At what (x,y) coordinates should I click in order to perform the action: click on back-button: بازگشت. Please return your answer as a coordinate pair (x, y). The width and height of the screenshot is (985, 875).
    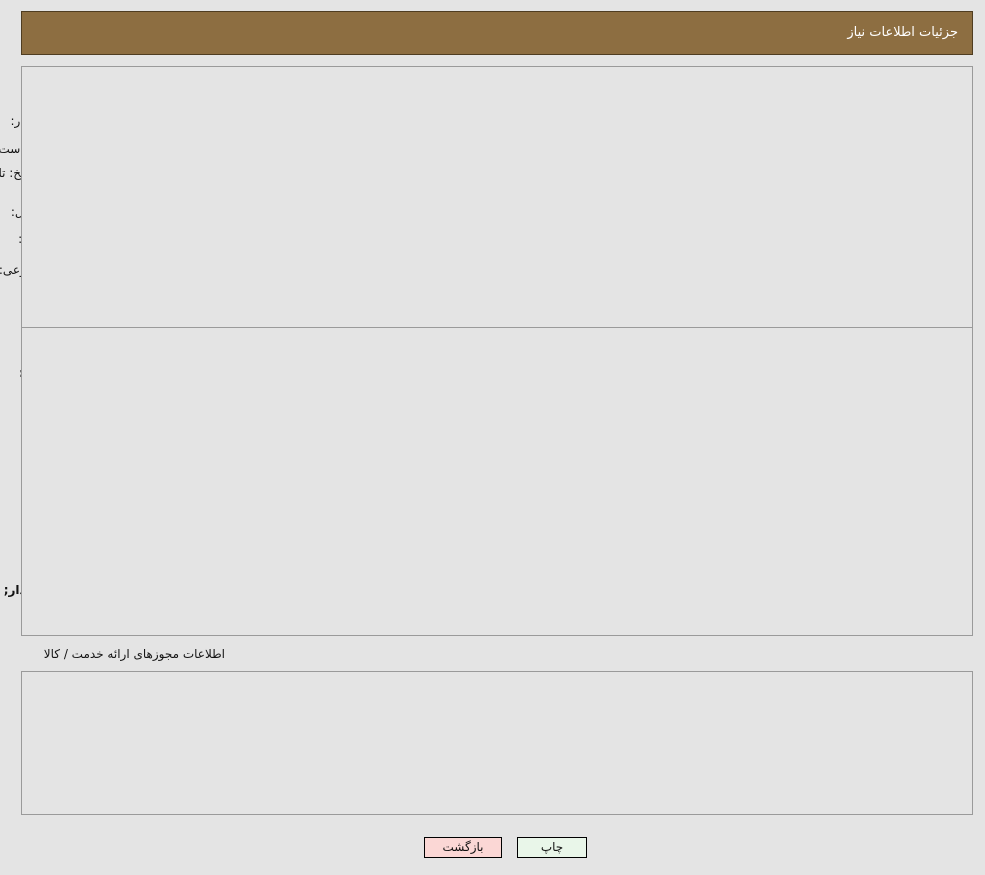
    Looking at the image, I should click on (463, 847).